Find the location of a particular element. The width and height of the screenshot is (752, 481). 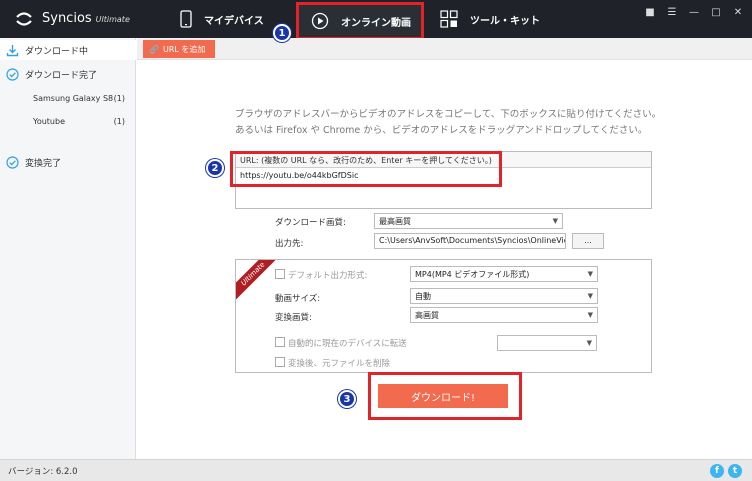

version-label: バージョン: 6.2.0 is located at coordinates (43, 472).